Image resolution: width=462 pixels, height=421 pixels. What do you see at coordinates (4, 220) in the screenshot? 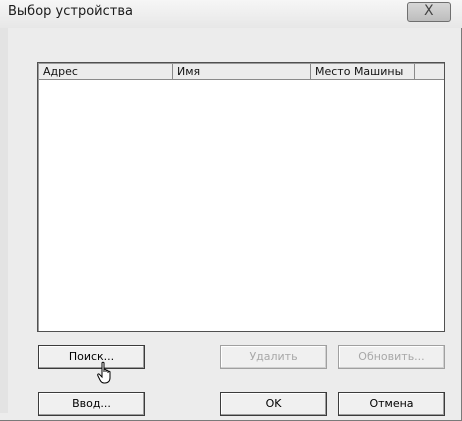
I see `window-left-border` at bounding box center [4, 220].